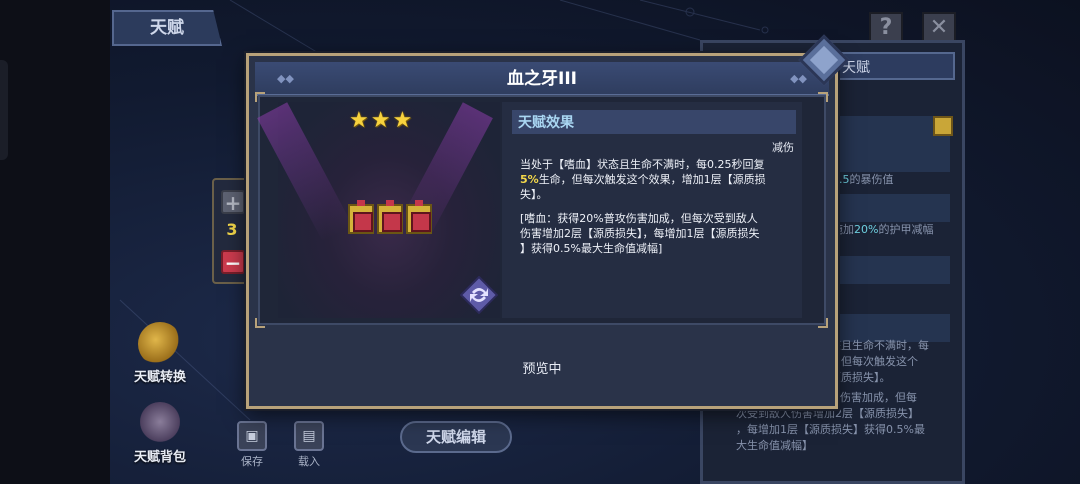 The width and height of the screenshot is (1080, 484). I want to click on talent-edit-button: 天赋编辑, so click(456, 437).